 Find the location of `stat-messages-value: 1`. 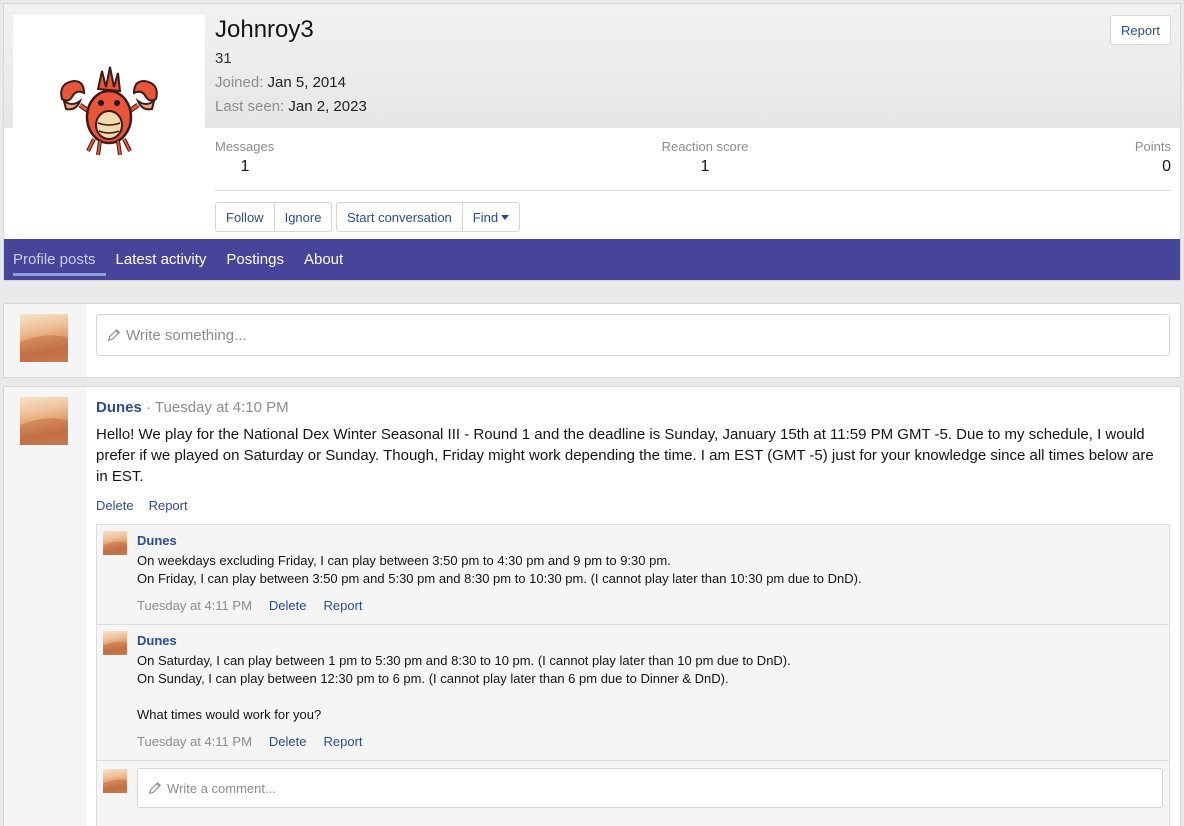

stat-messages-value: 1 is located at coordinates (245, 166).